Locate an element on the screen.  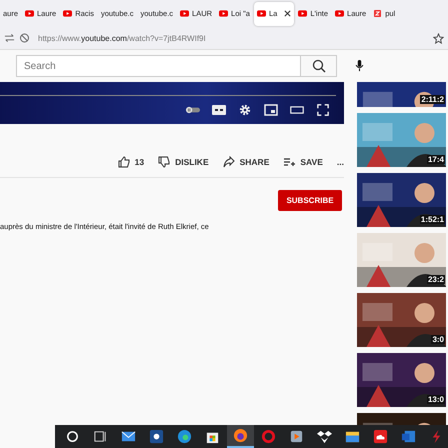
share-icon is located at coordinates (228, 162).